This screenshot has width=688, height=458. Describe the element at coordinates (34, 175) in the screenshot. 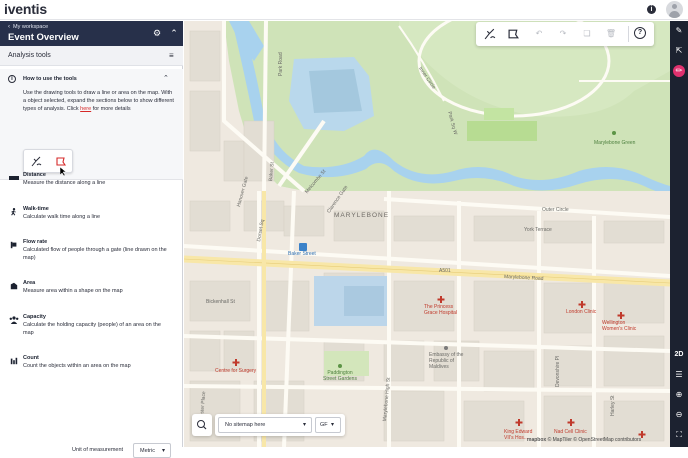

I see `tool-name: Distance` at that location.